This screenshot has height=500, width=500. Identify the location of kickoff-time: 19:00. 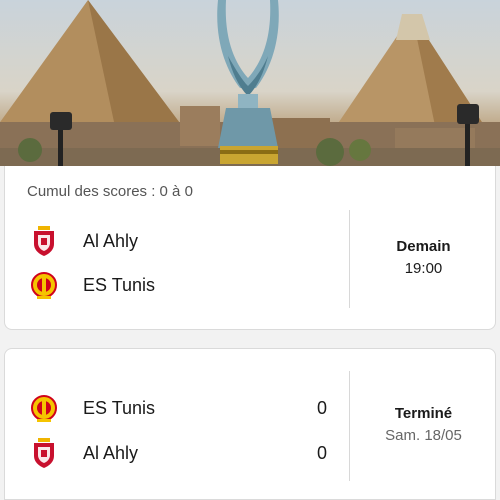
(423, 268).